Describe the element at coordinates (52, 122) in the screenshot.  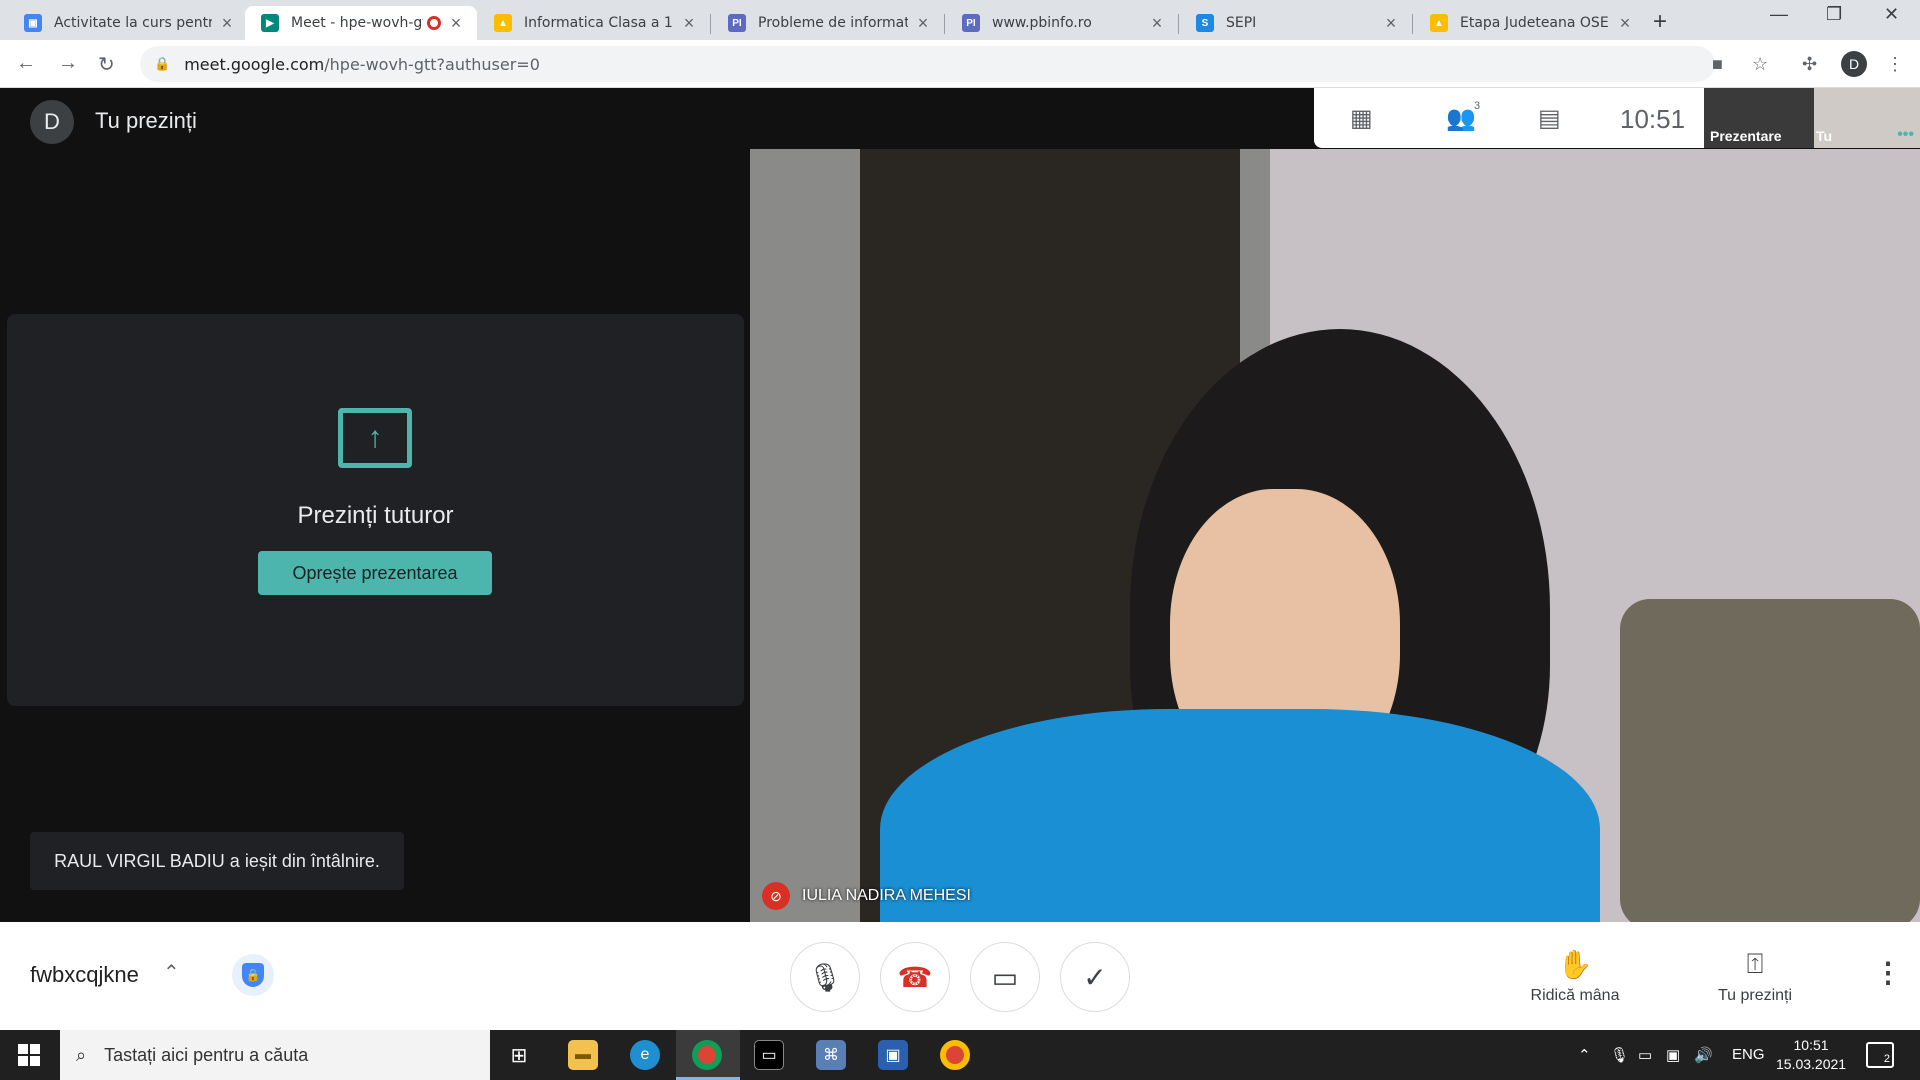
I see `self-avatar: D` at that location.